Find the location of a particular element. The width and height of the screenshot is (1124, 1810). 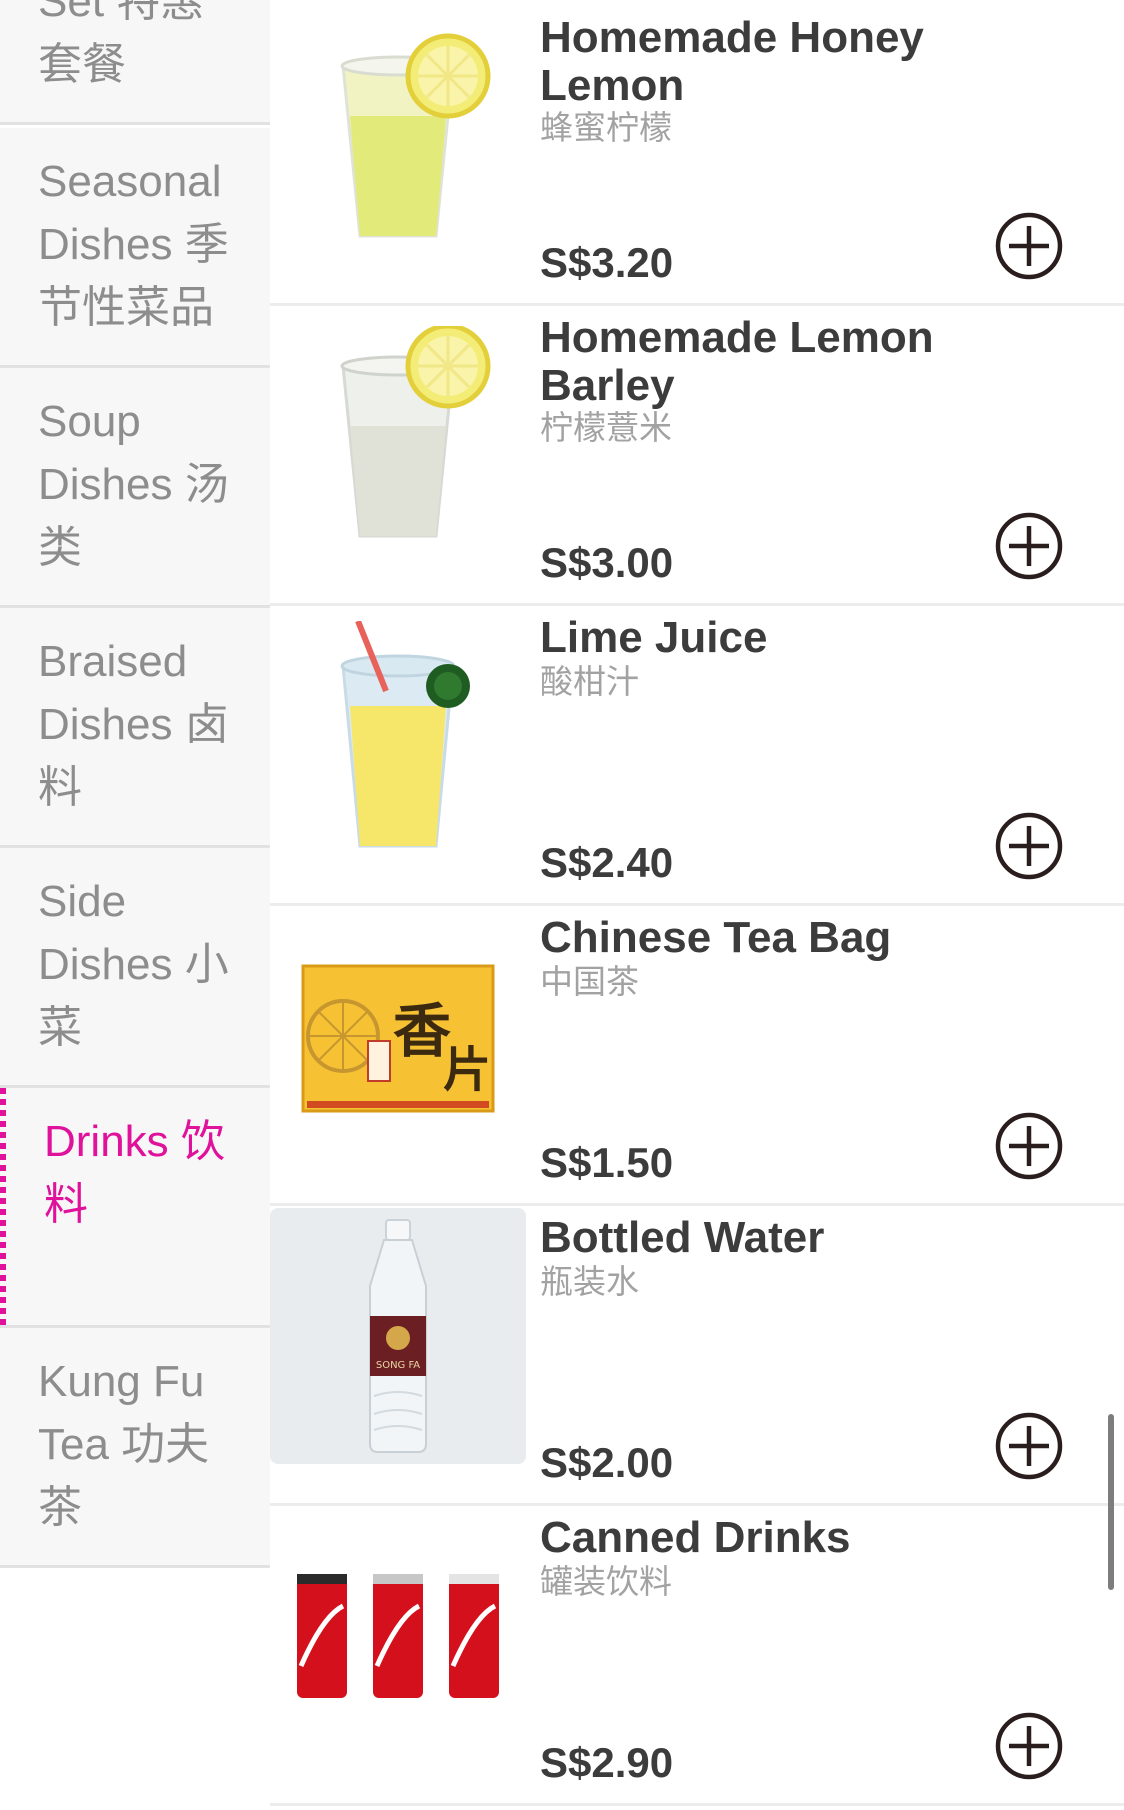

svg-text: SONG FA is located at coordinates (398, 1365).